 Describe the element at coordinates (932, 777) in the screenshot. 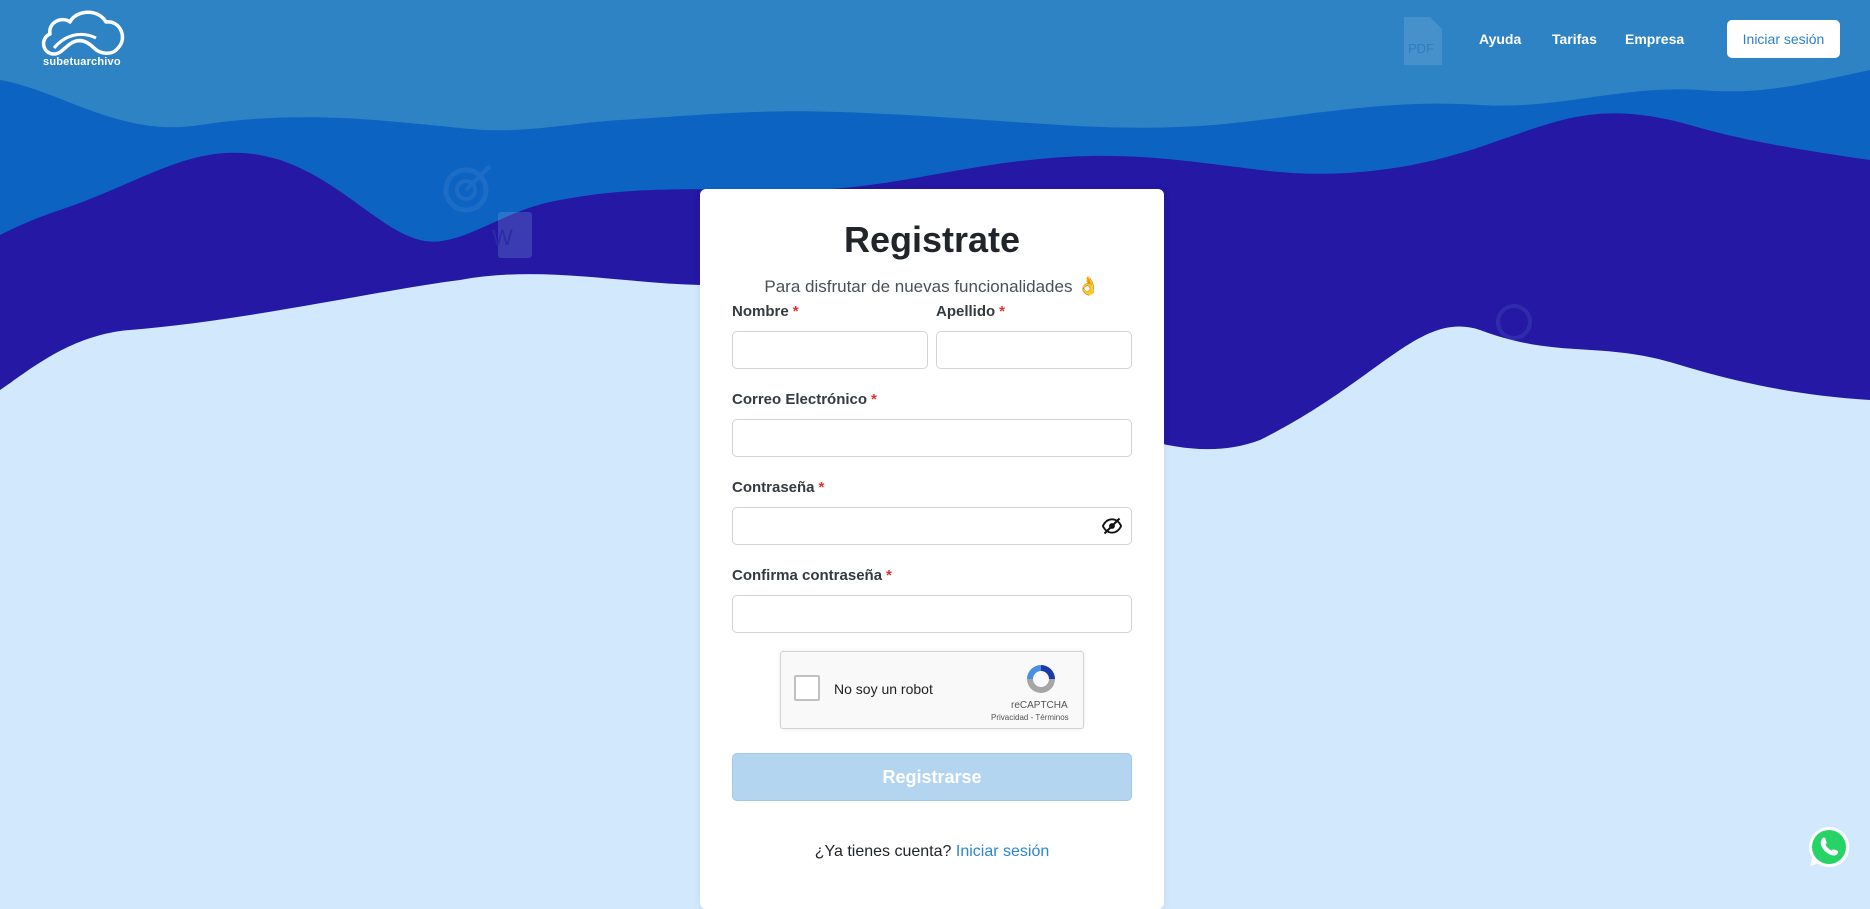

I see `register-button: Registrarse` at that location.